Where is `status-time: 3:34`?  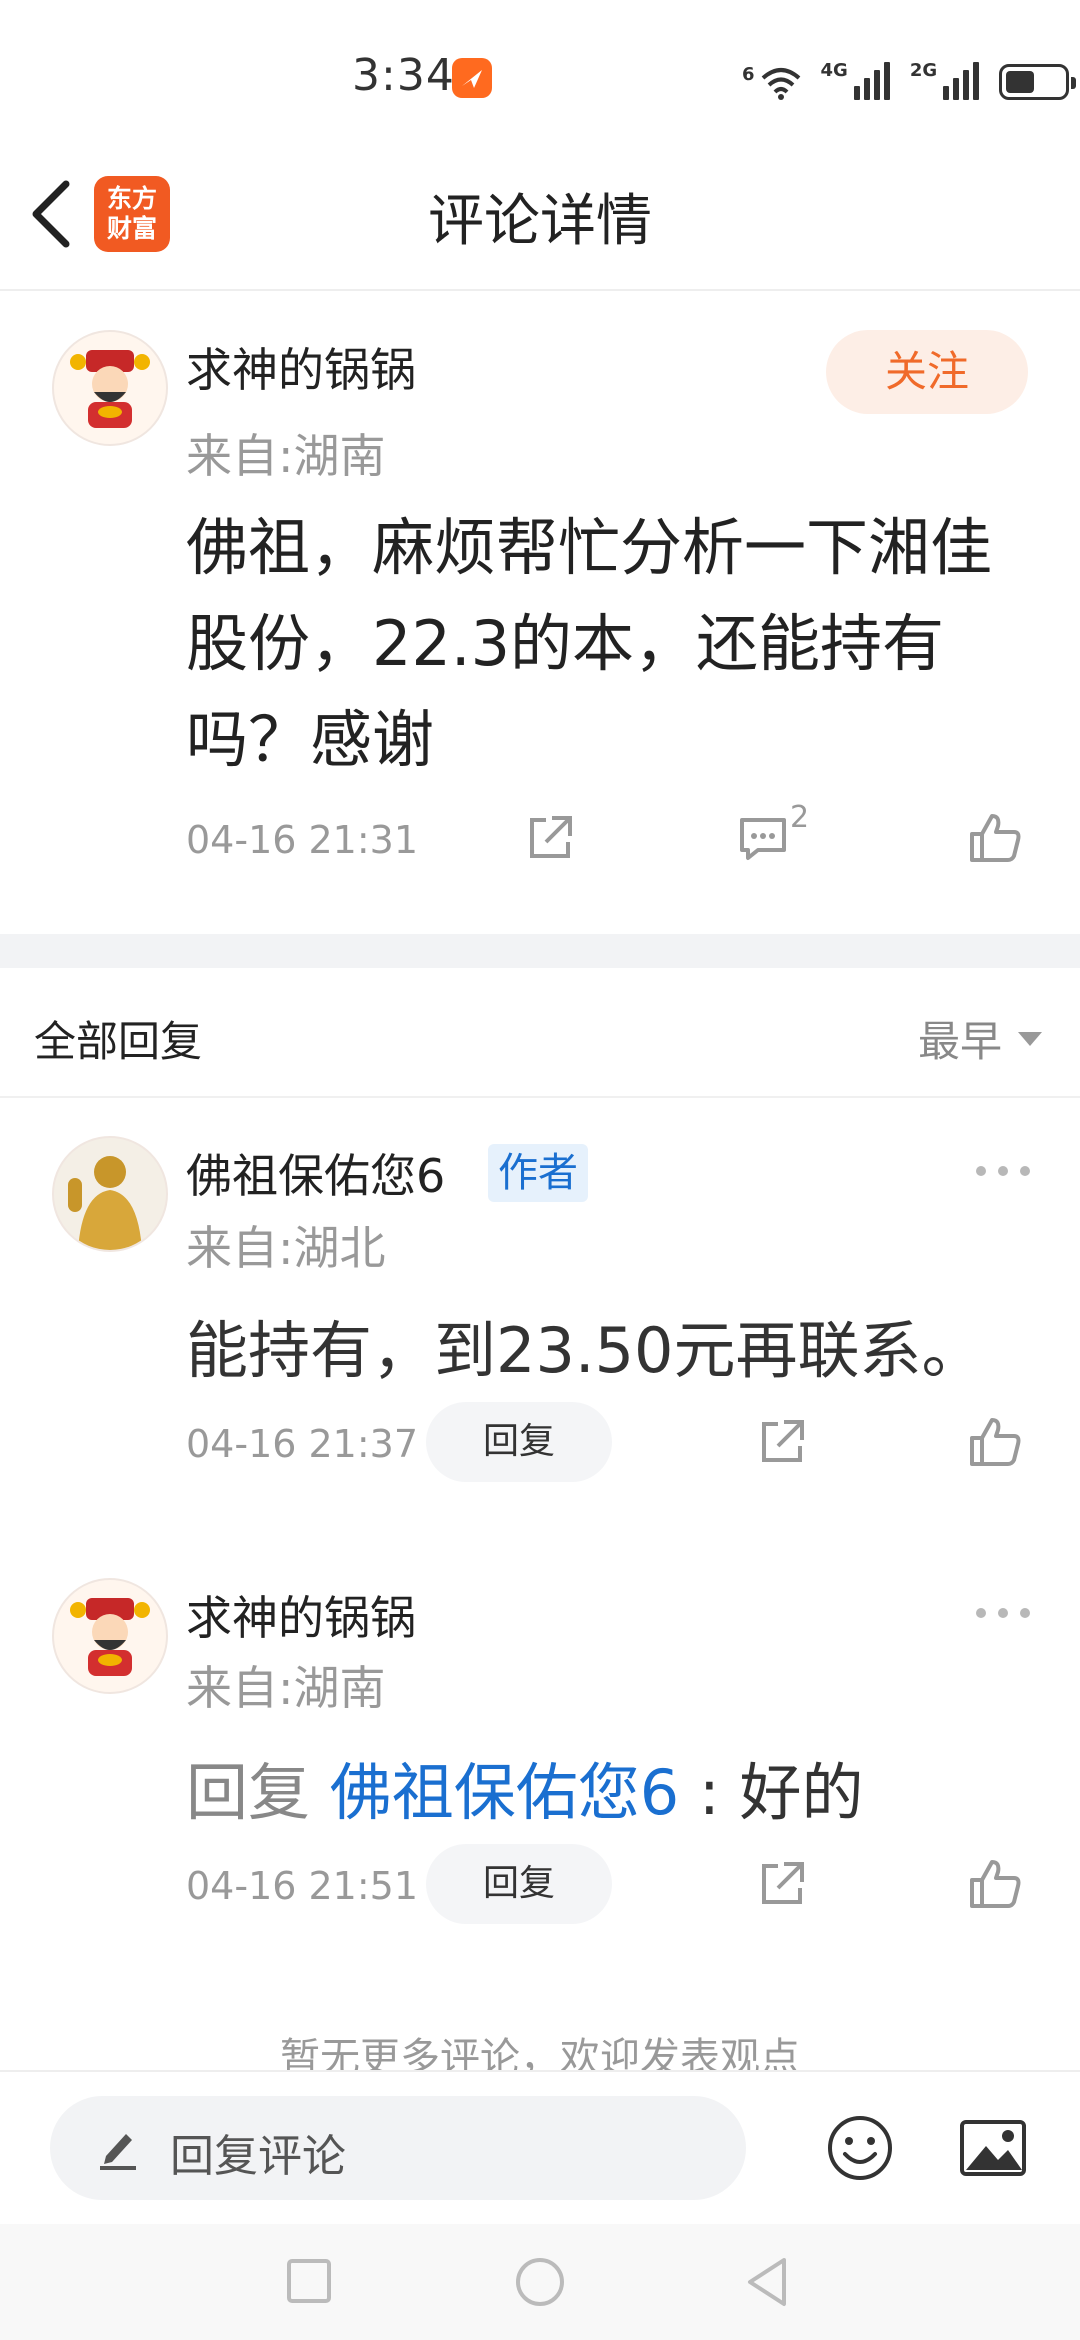 status-time: 3:34 is located at coordinates (403, 75).